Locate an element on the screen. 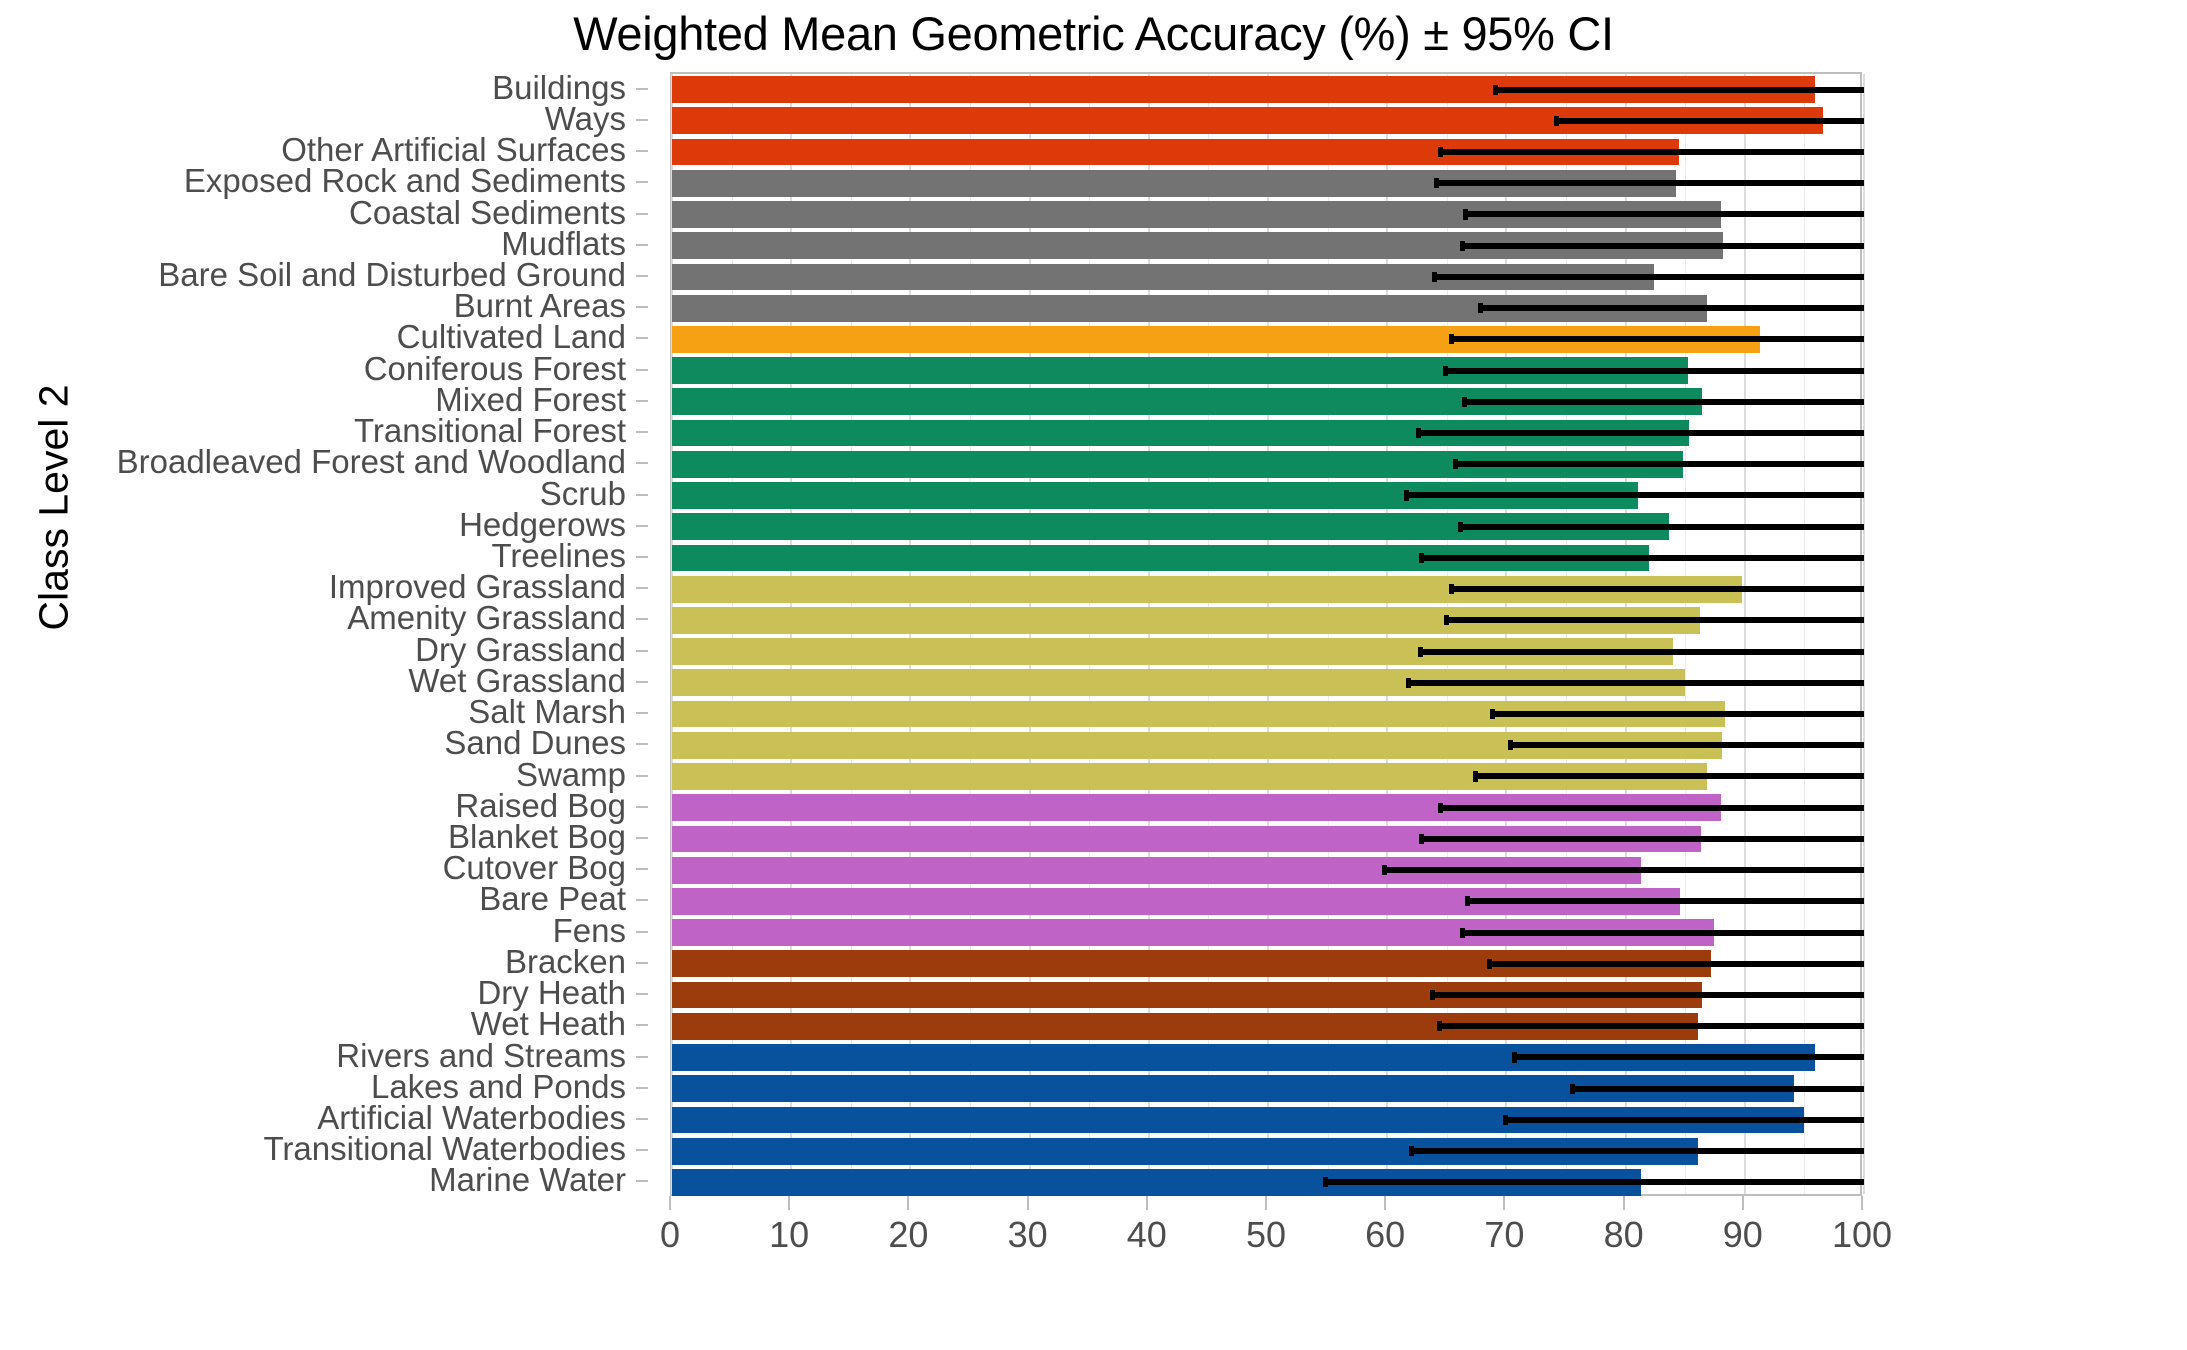  y-axis-tick-label: Exposed Rock and Sediments is located at coordinates (404, 181).